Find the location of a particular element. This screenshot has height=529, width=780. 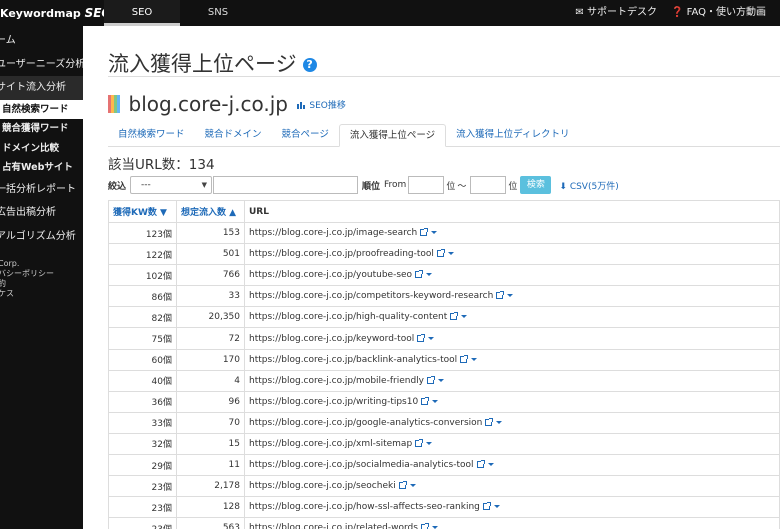

url-text: https://blog.core-j.co.jp/xml-sitemap is located at coordinates (330, 444).